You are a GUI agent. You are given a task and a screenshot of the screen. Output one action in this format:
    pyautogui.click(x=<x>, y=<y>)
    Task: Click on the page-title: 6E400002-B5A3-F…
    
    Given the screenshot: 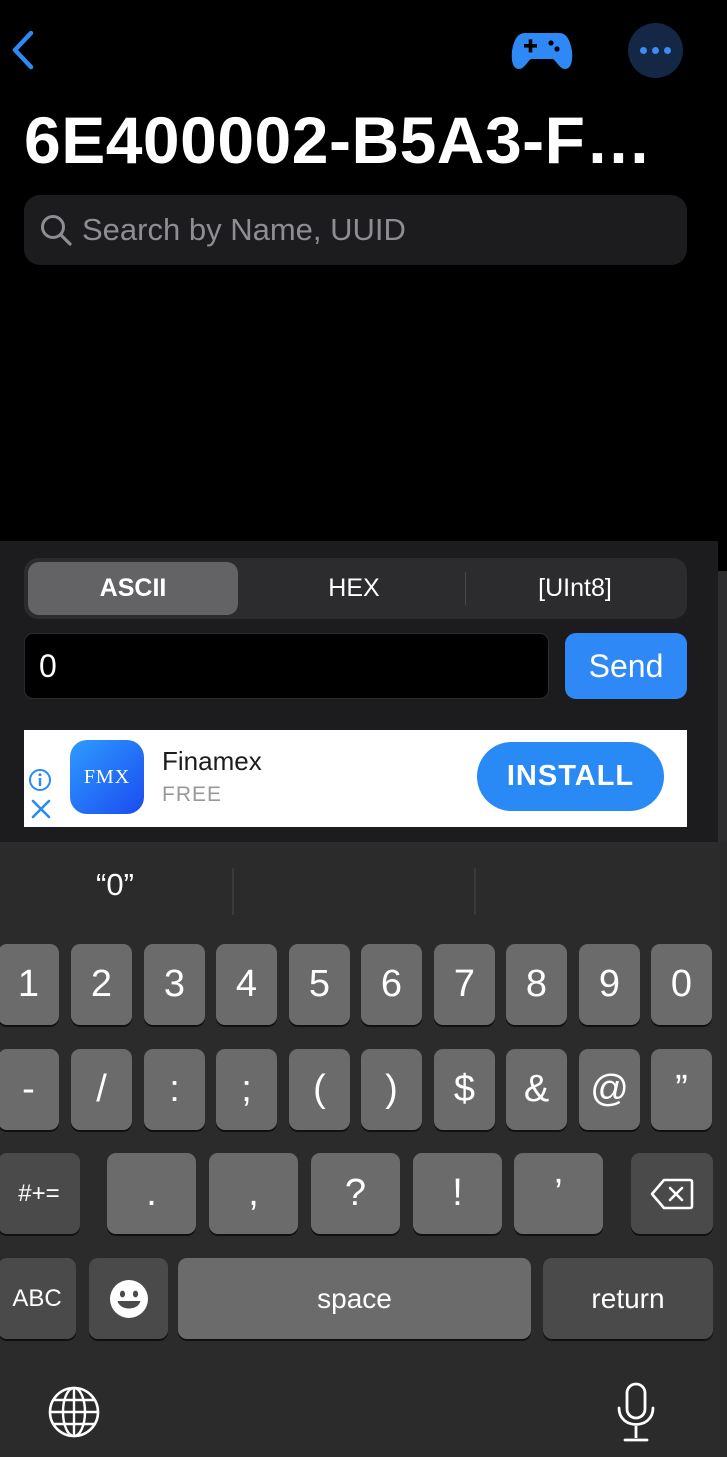 What is the action you would take?
    pyautogui.click(x=338, y=140)
    